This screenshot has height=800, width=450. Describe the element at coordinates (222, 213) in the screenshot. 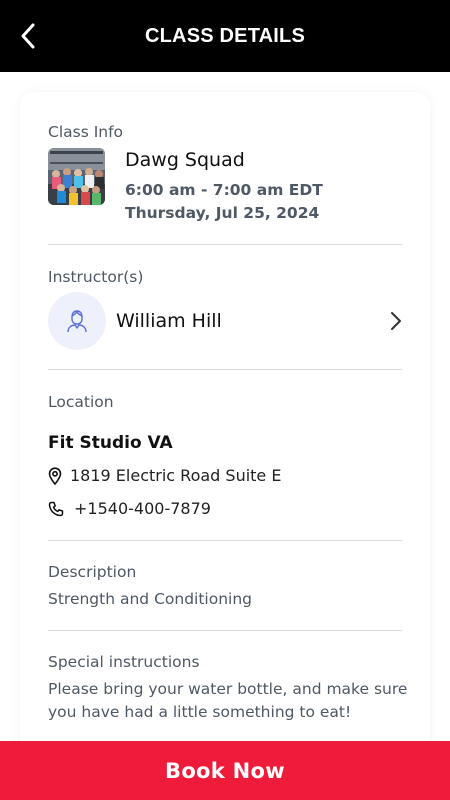

I see `class-date: Thursday, Jul 25, 2024` at that location.